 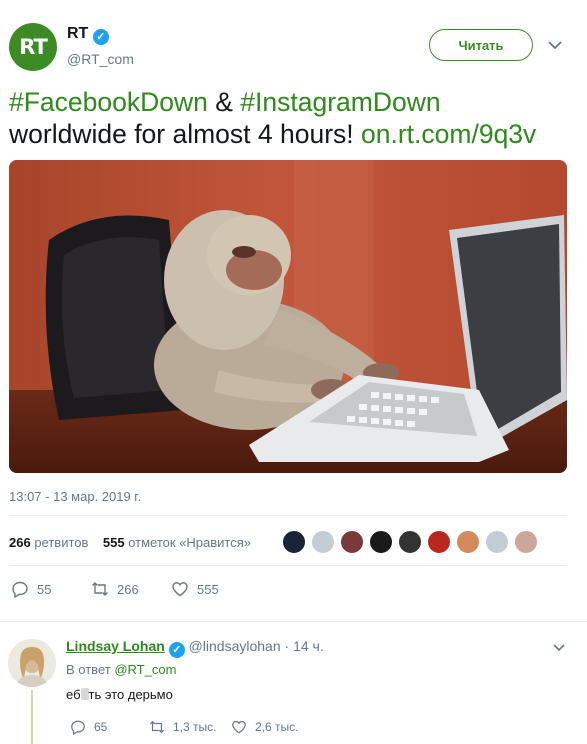 I want to click on reply-like-action: 2,6 тыс., so click(x=264, y=727).